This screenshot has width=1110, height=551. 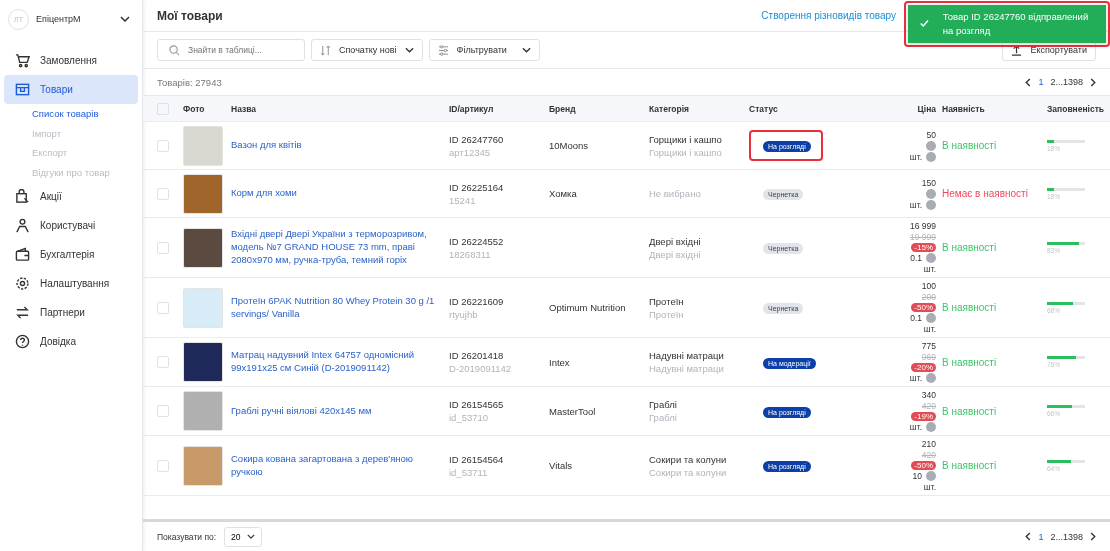 What do you see at coordinates (71, 60) in the screenshot?
I see `nav-item: Замовлення` at bounding box center [71, 60].